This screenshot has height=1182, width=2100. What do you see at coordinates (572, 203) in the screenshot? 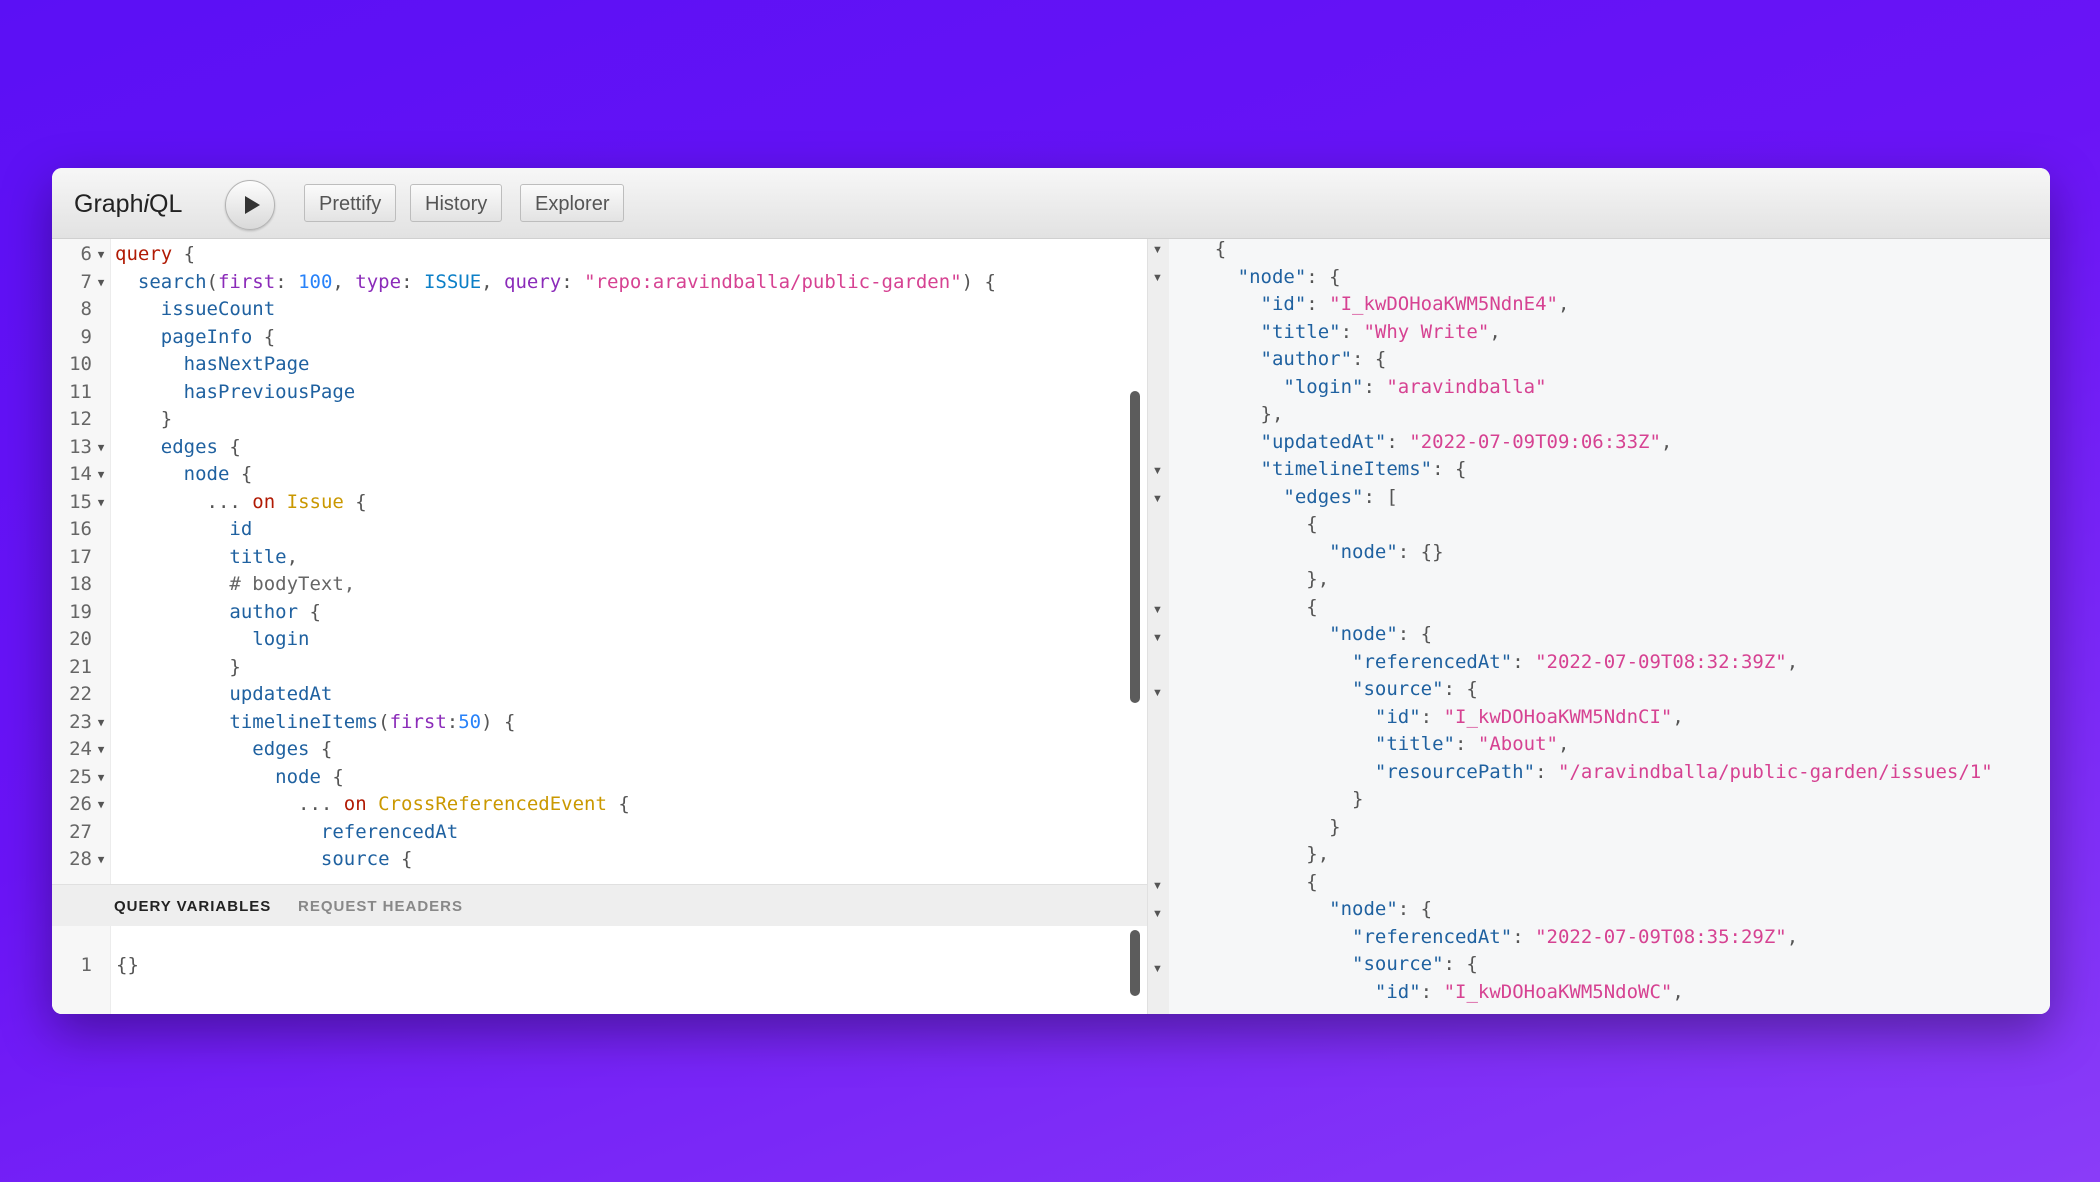
I see `explorer-button: Explorer` at bounding box center [572, 203].